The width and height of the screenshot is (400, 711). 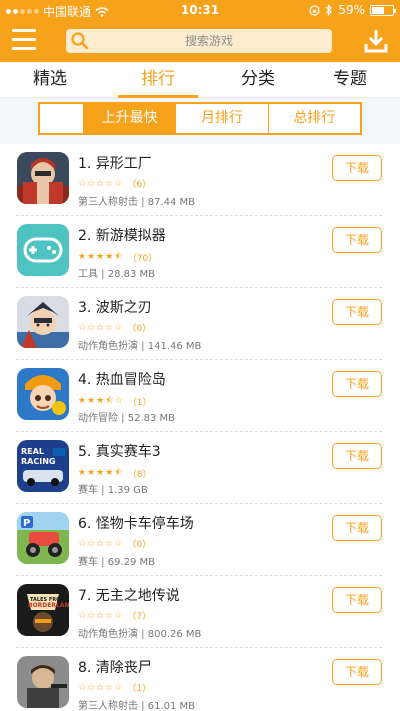 What do you see at coordinates (158, 80) in the screenshot?
I see `tab-ranking: 排行` at bounding box center [158, 80].